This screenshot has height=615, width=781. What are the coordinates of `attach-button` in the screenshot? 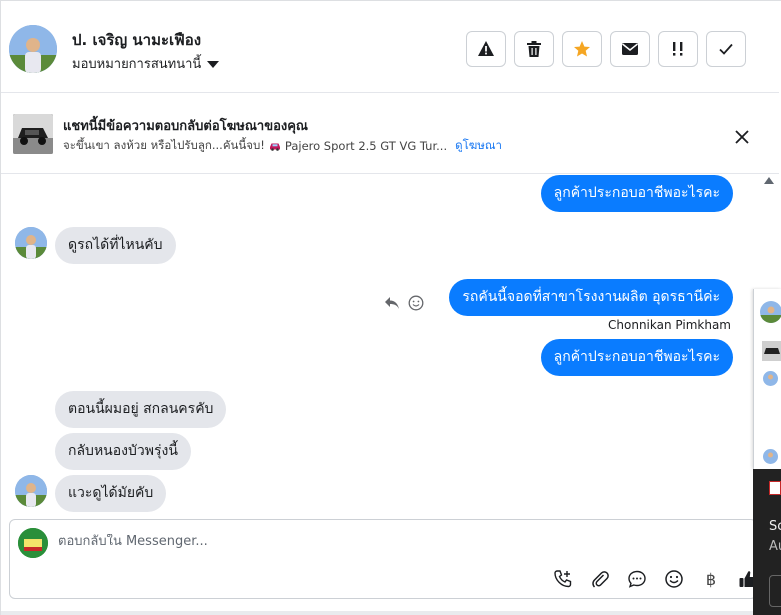 It's located at (600, 579).